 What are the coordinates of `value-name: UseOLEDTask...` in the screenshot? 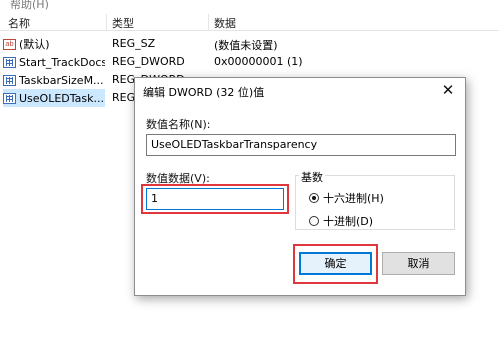 It's located at (61, 98).